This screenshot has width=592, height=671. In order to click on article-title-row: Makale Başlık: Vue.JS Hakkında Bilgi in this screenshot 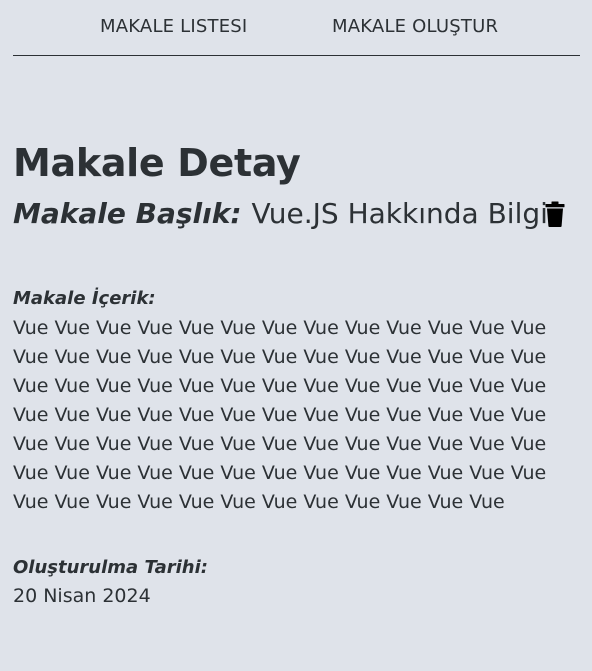, I will do `click(280, 213)`.